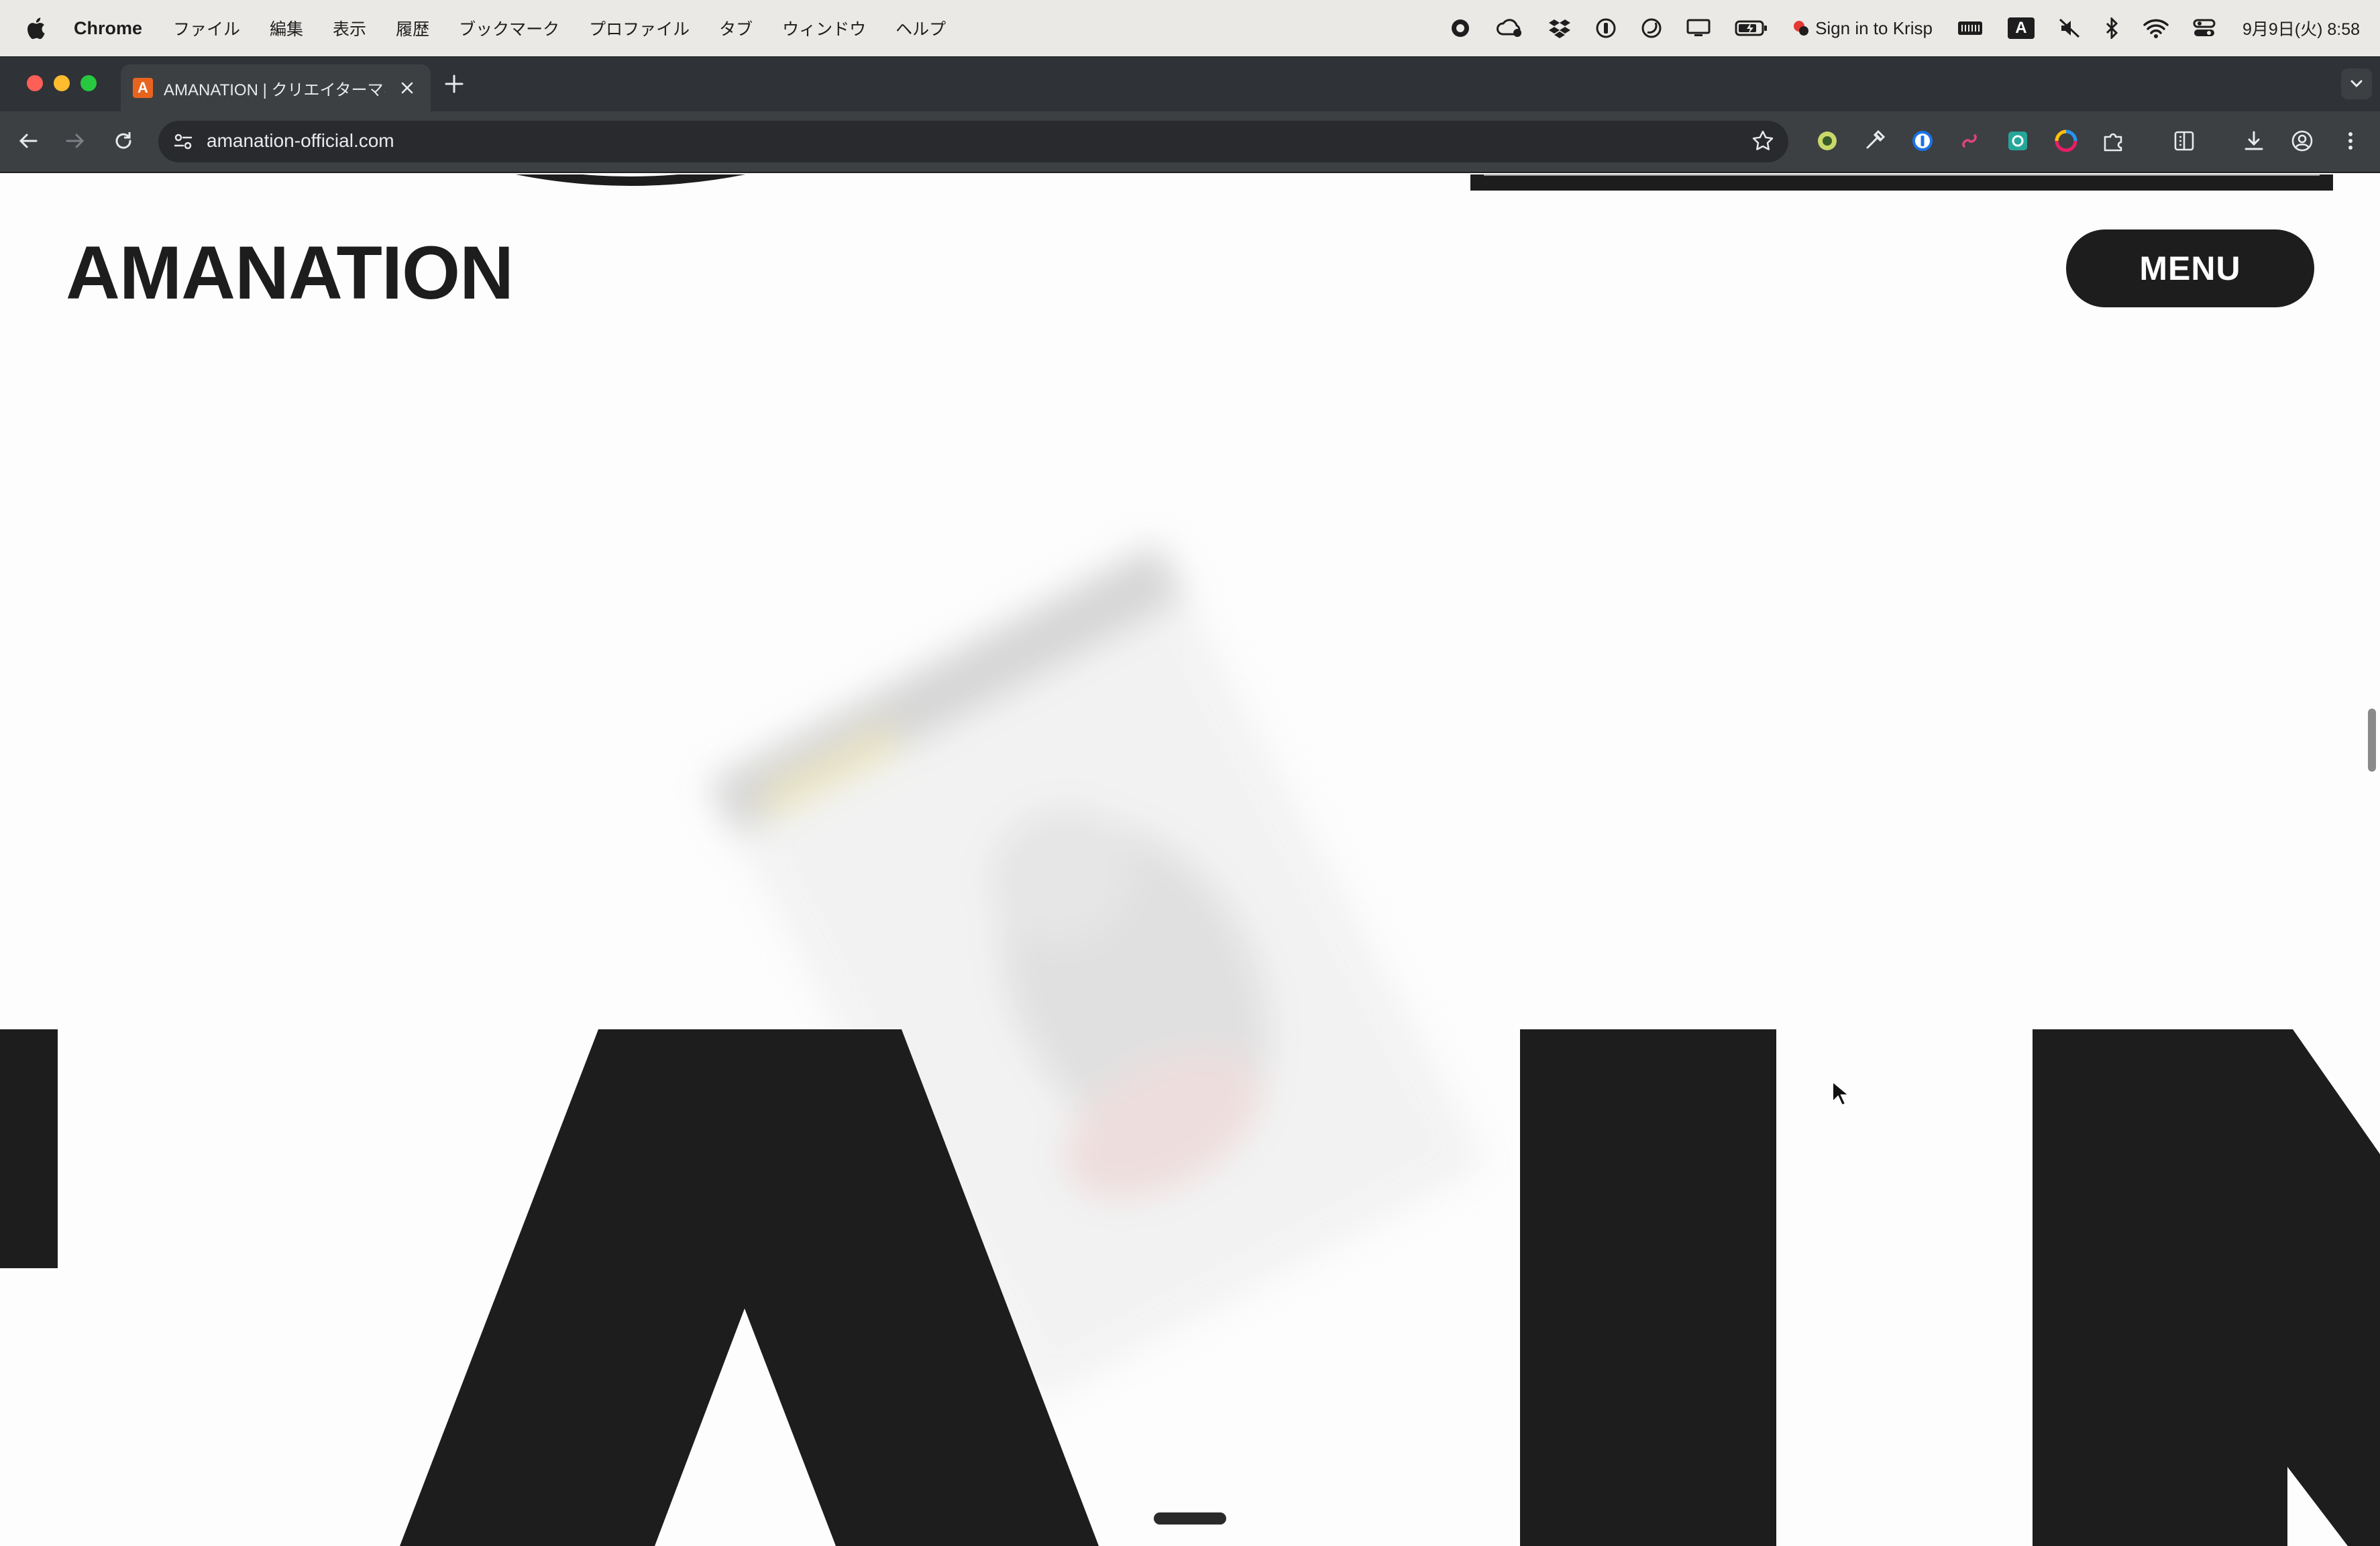 This screenshot has height=1546, width=2380. Describe the element at coordinates (736, 28) in the screenshot. I see `menu-tab: タブ` at that location.